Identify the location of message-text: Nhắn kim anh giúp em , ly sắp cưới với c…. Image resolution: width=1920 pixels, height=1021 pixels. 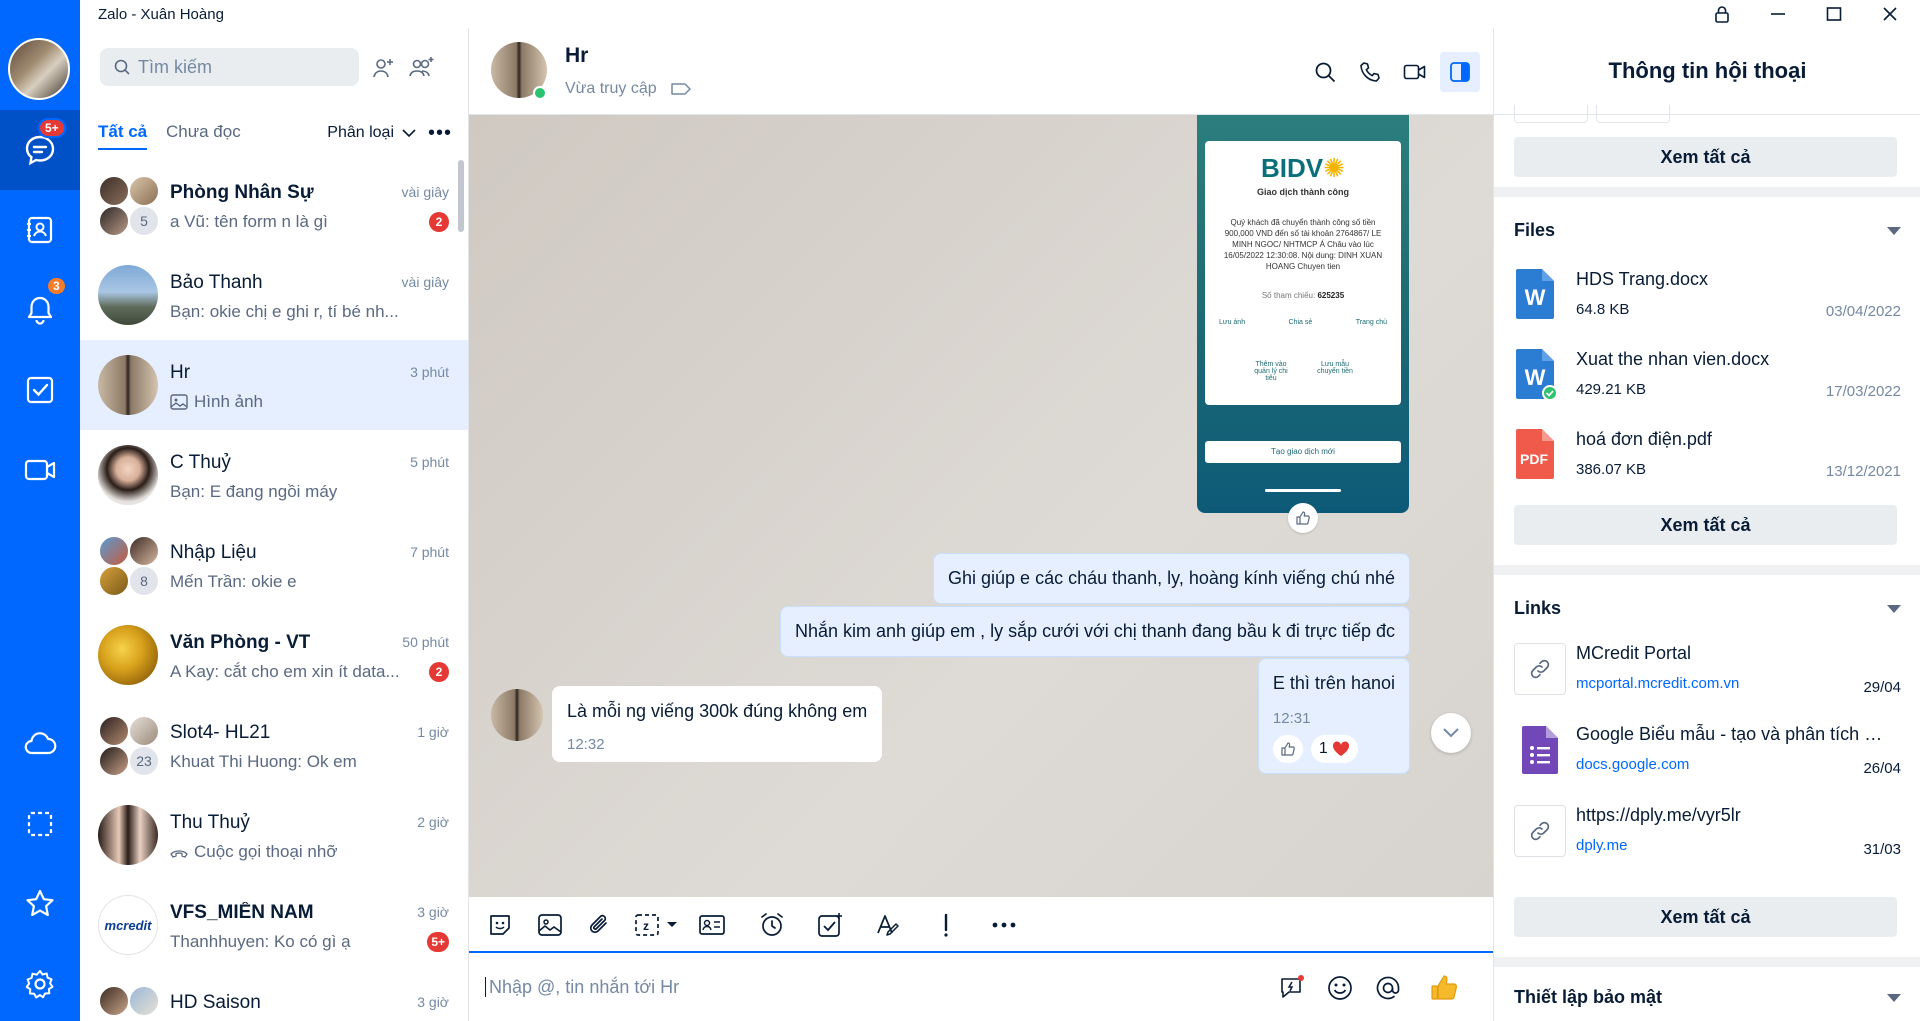
(1094, 631).